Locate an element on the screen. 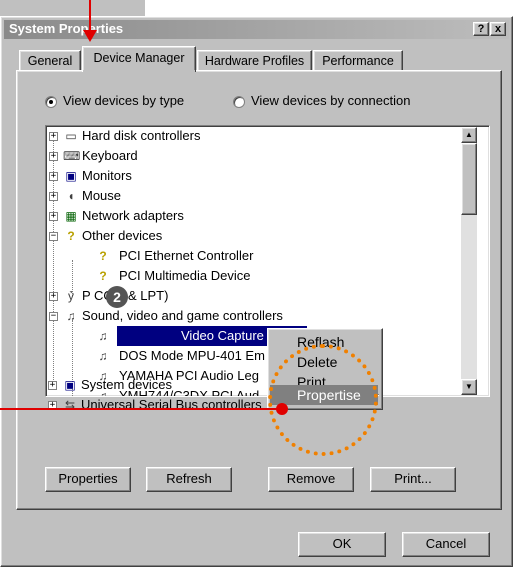 The width and height of the screenshot is (516, 567). cancel-button: Cancel is located at coordinates (446, 544).